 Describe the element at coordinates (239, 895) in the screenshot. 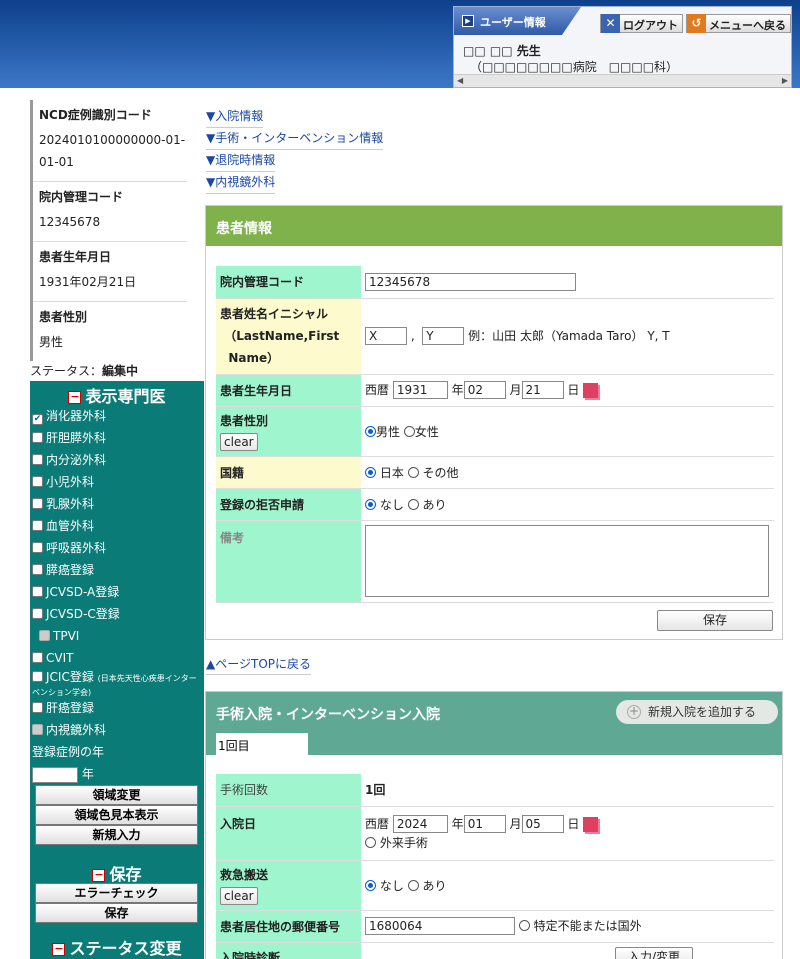

I see `emergency-clear-button: clear` at that location.